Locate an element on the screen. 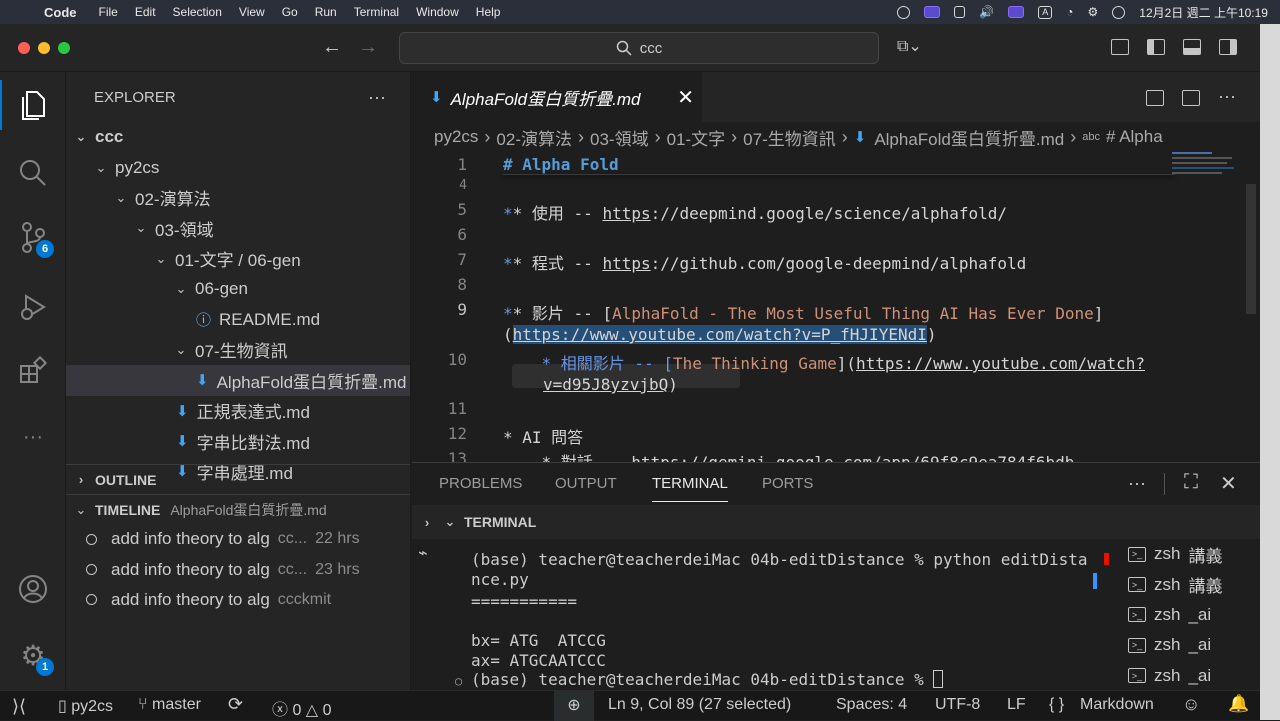 This screenshot has width=1280, height=721. editor-scrollbar is located at coordinates (1251, 249).